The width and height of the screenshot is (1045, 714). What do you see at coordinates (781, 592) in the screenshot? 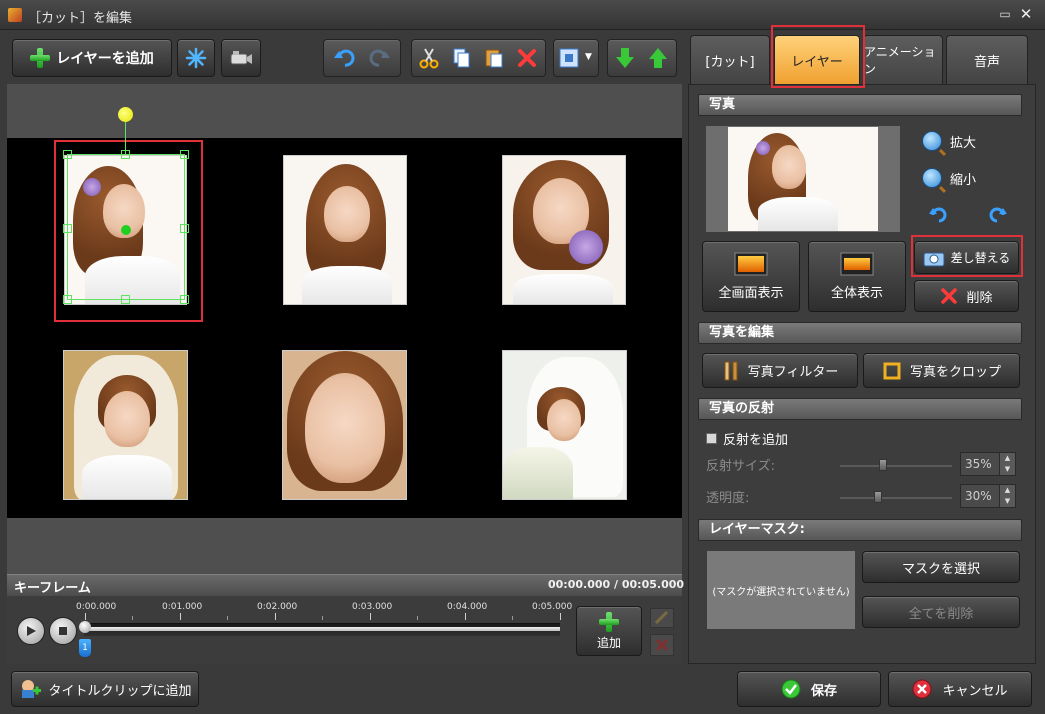
I see `mask-empty-text: (マスクが選択されていません)` at bounding box center [781, 592].